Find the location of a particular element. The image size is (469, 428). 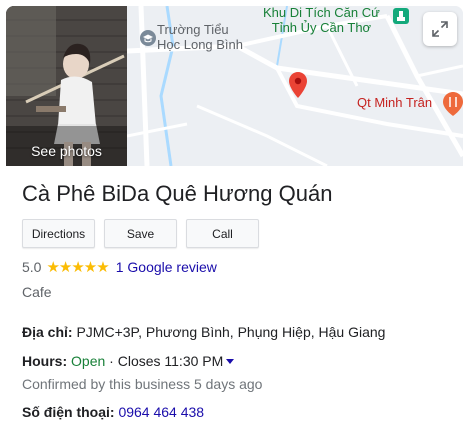

place-photo is located at coordinates (66, 86).